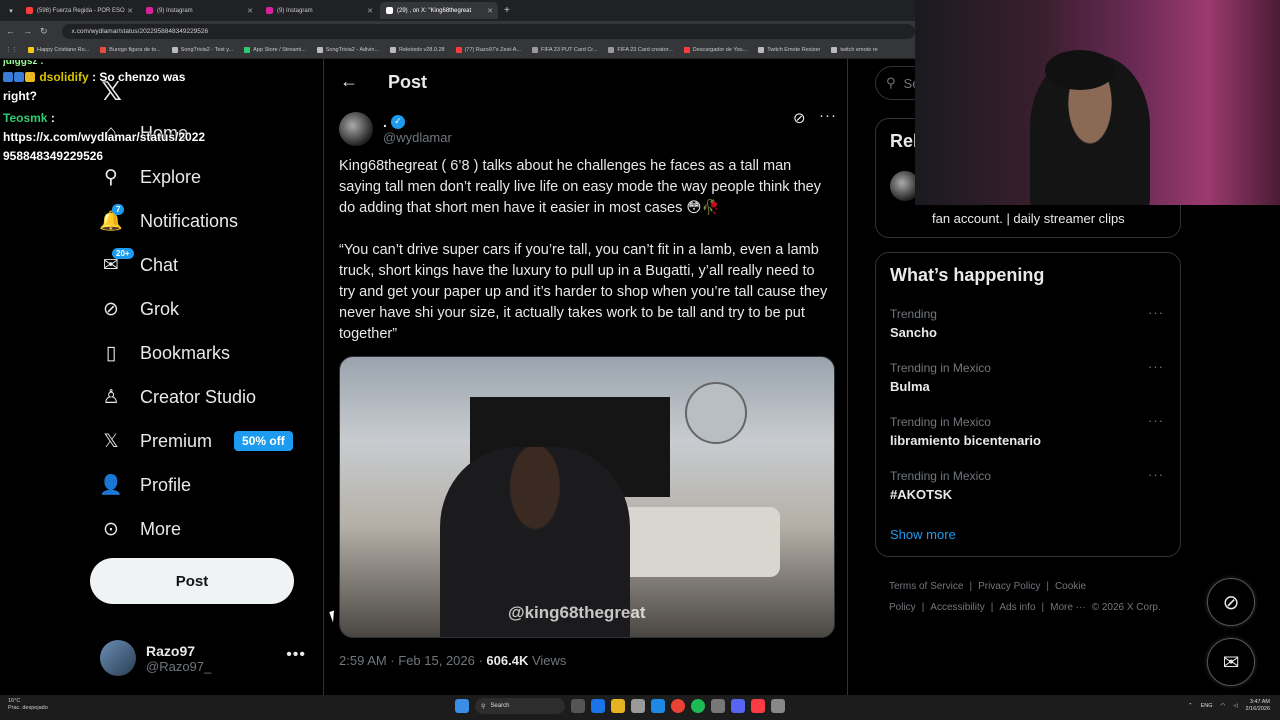  What do you see at coordinates (192, 581) in the screenshot?
I see `post-button: Post` at bounding box center [192, 581].